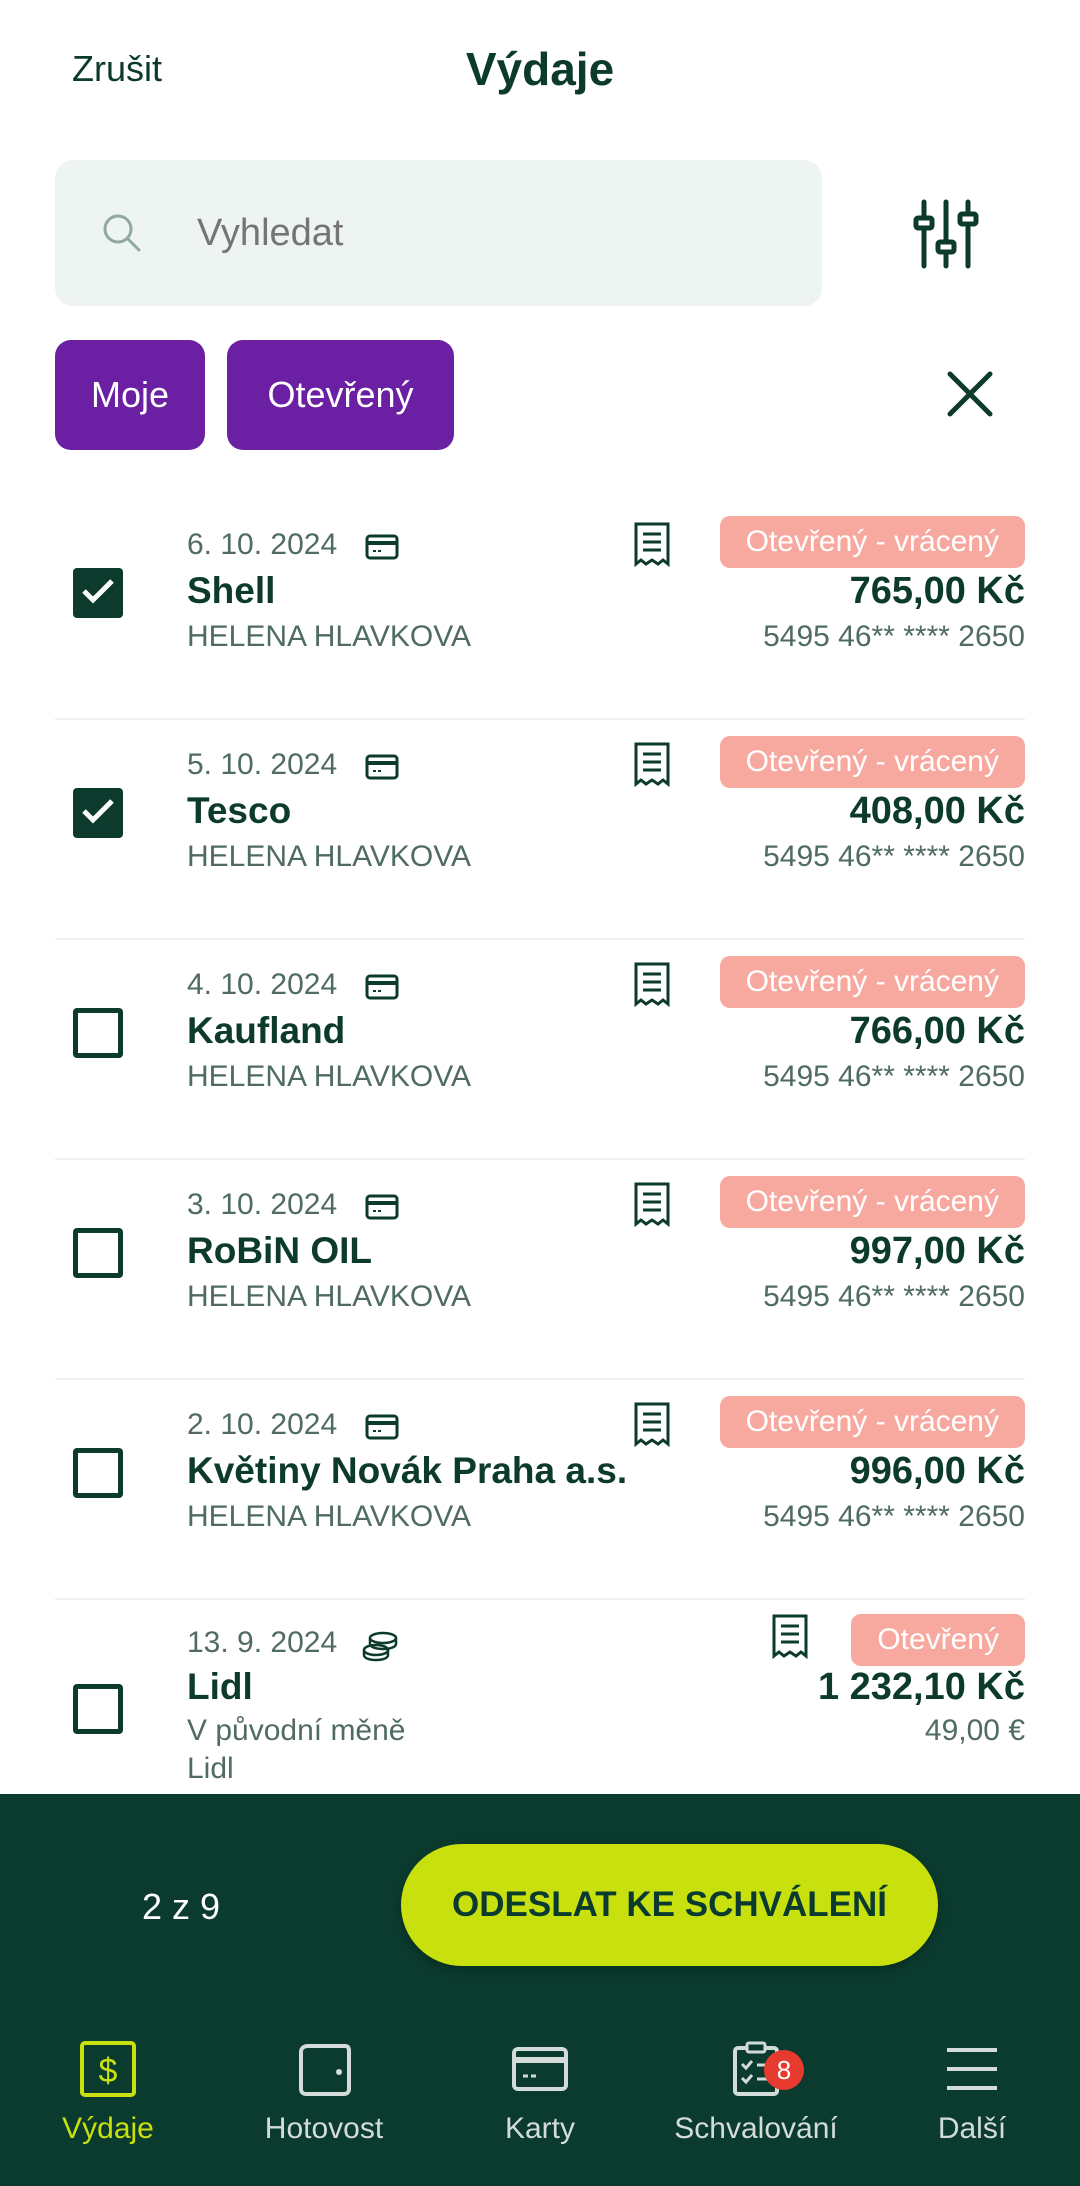 This screenshot has width=1080, height=2186. What do you see at coordinates (407, 1470) in the screenshot?
I see `merchant-name: Květiny Novák Praha a.s.` at bounding box center [407, 1470].